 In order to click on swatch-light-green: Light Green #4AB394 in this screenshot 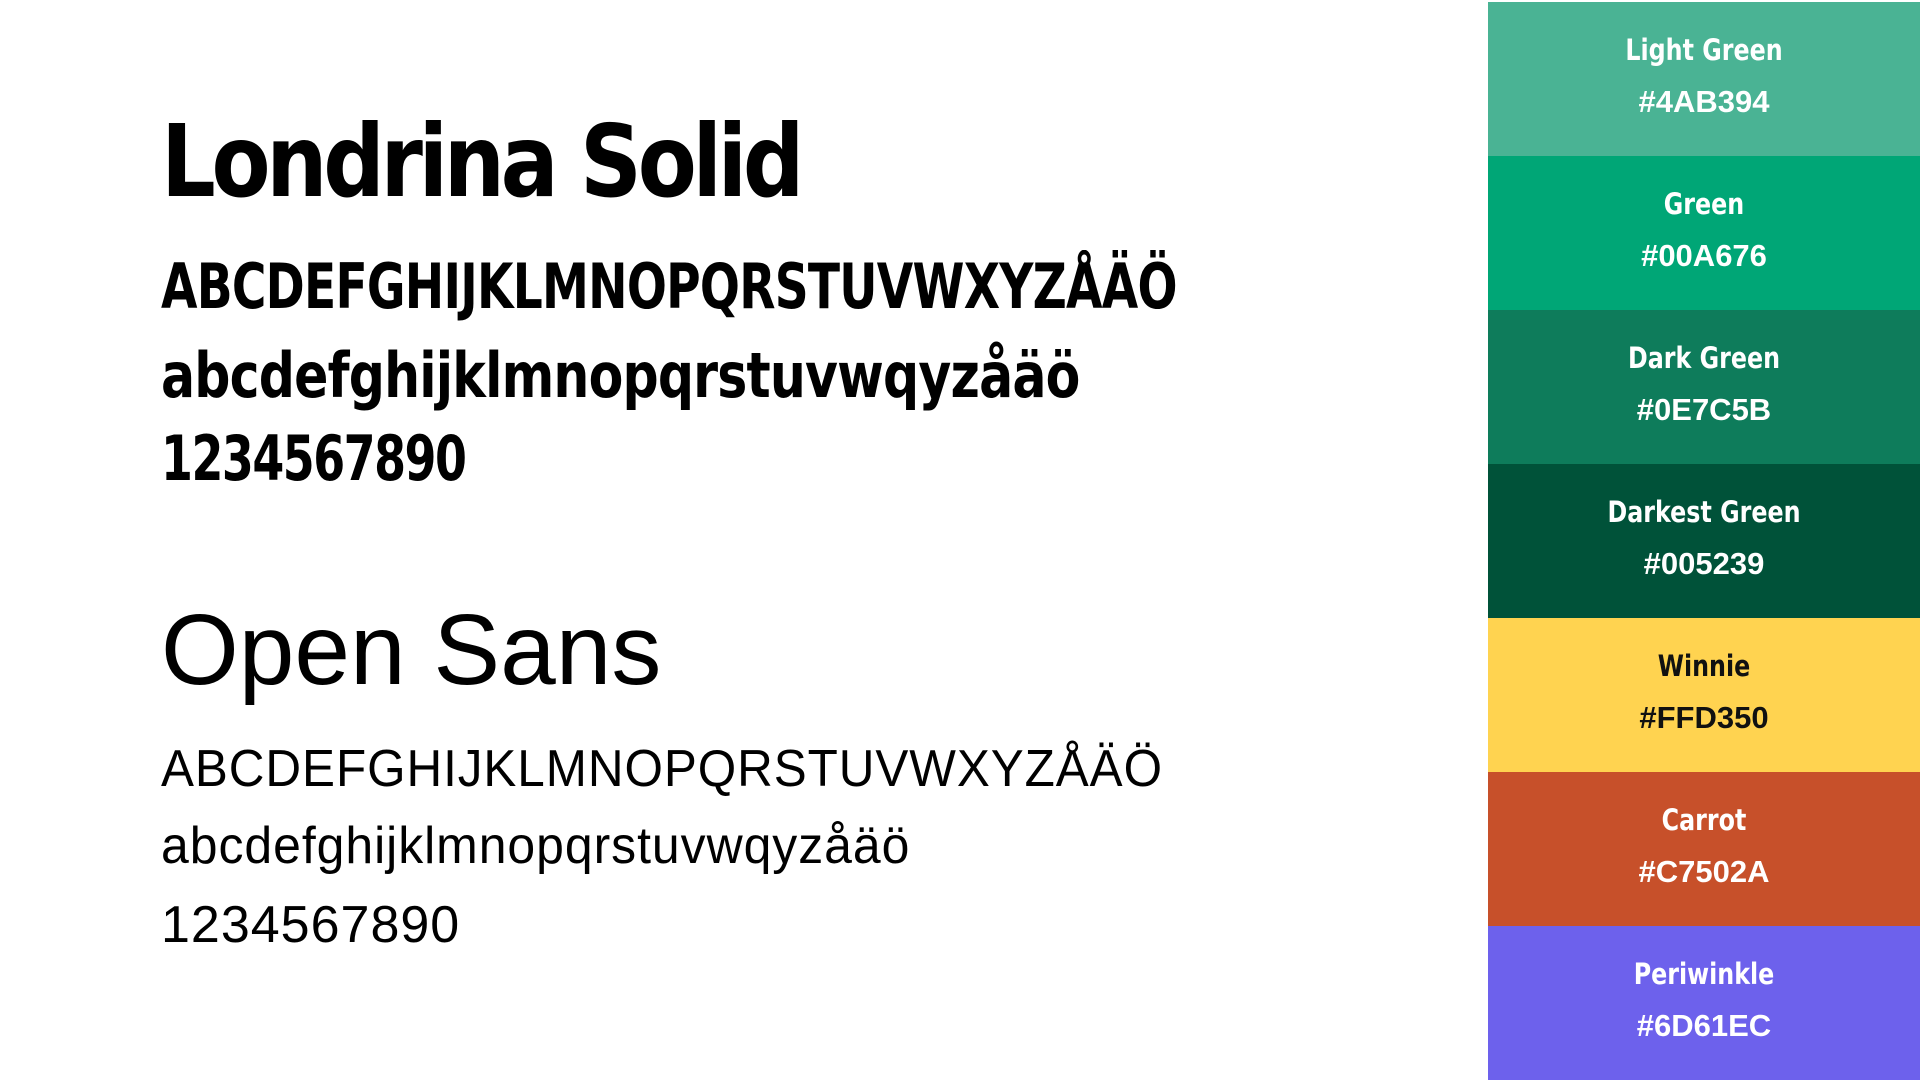, I will do `click(1704, 79)`.